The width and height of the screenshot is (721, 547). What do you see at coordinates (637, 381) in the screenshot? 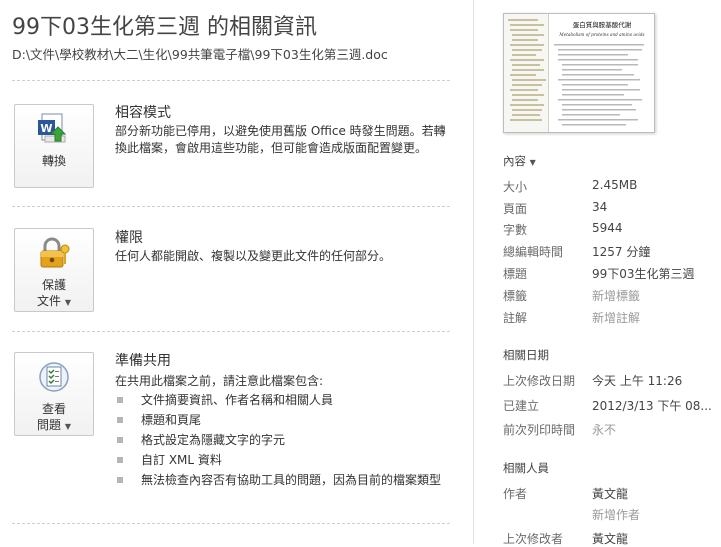
I see `last-modified-value: 今天 上午 11:26` at bounding box center [637, 381].